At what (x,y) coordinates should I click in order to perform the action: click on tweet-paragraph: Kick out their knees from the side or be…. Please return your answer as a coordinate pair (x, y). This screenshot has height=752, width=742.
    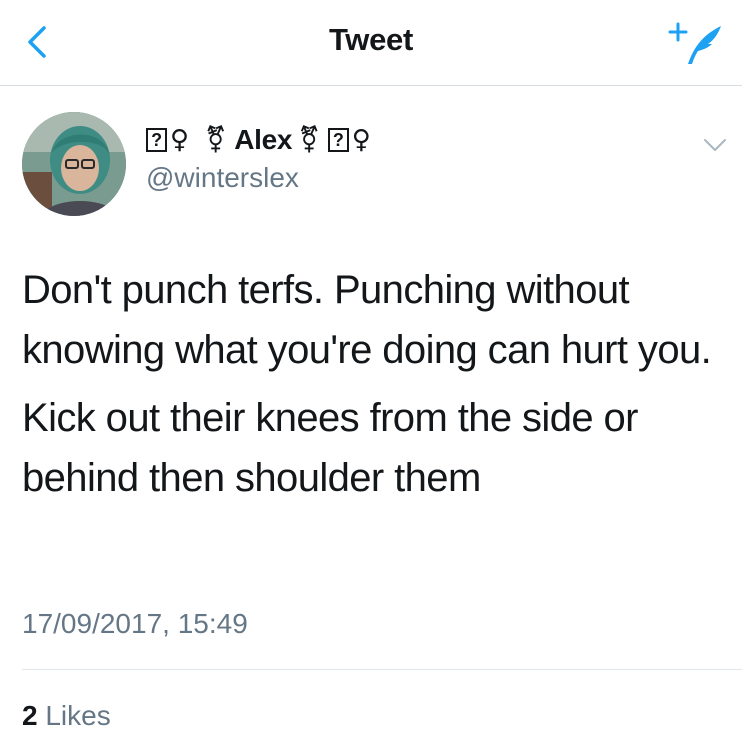
    Looking at the image, I should click on (330, 448).